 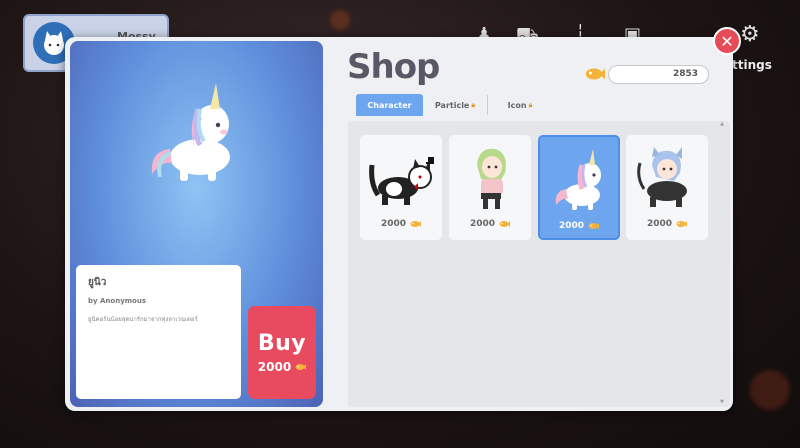 I want to click on shop-item-unicorn: 2000, so click(x=579, y=187).